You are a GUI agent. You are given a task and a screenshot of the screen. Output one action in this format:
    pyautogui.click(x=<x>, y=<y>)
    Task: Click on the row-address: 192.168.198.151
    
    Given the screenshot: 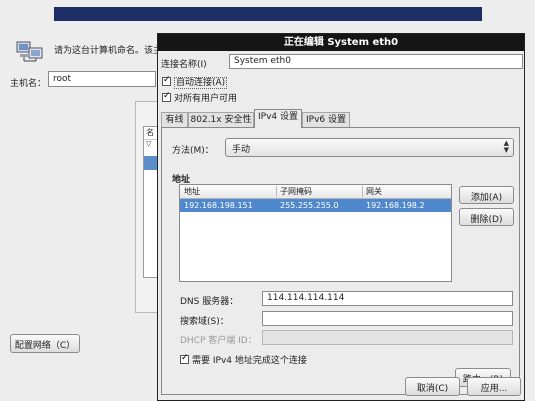 What is the action you would take?
    pyautogui.click(x=218, y=205)
    